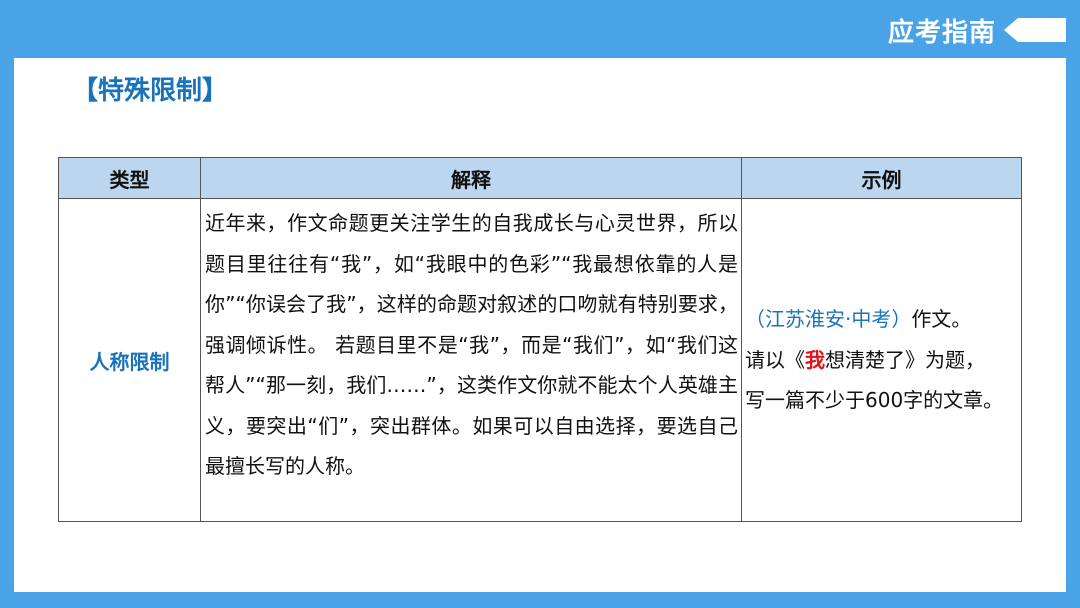 This screenshot has width=1080, height=608. Describe the element at coordinates (874, 400) in the screenshot. I see `example-line-3: 写一篇不少于600字的文章。` at that location.